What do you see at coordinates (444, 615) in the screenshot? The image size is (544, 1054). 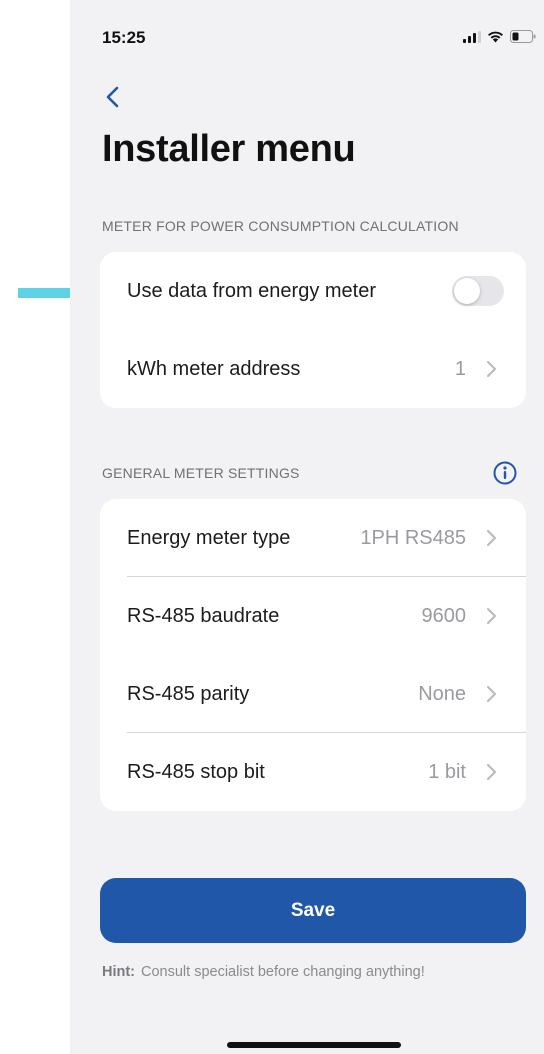 I see `row-value: 9600` at bounding box center [444, 615].